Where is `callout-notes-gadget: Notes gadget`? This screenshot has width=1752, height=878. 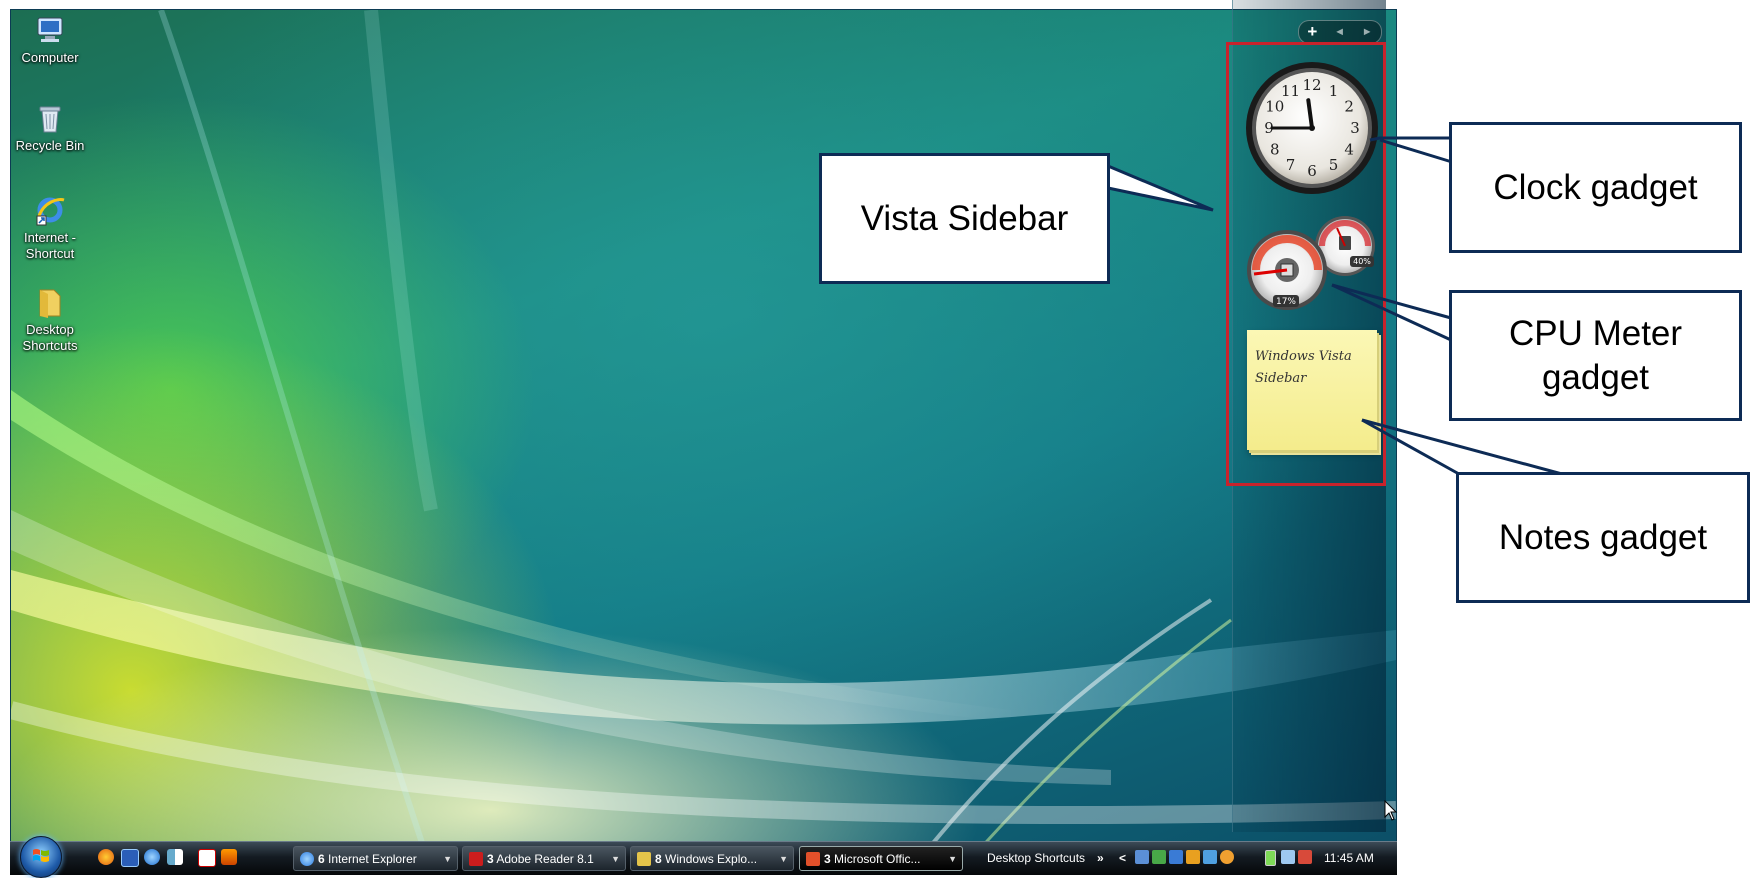
callout-notes-gadget: Notes gadget is located at coordinates (1603, 537).